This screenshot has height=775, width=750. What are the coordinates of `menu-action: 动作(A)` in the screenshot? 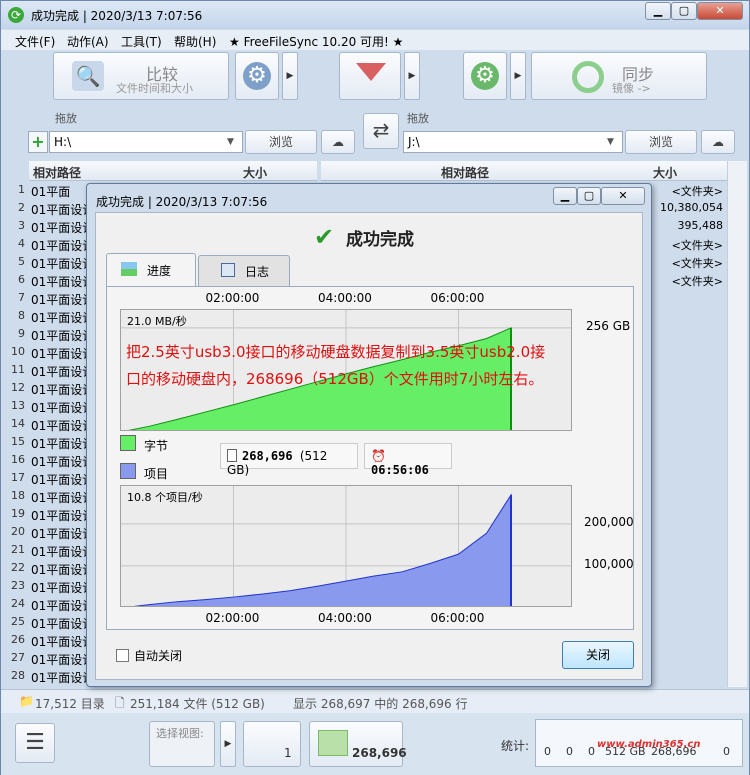 It's located at (88, 41).